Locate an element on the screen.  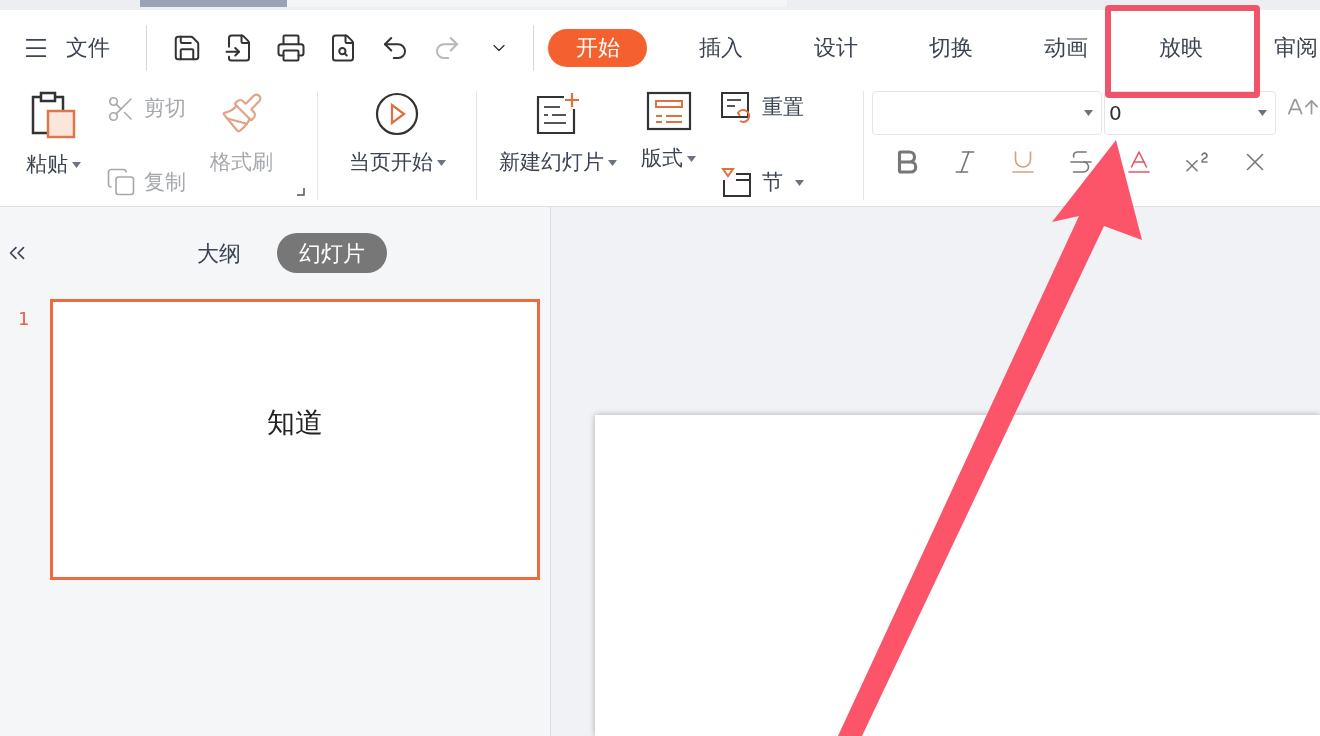
panel-tab: 大纲 is located at coordinates (219, 253).